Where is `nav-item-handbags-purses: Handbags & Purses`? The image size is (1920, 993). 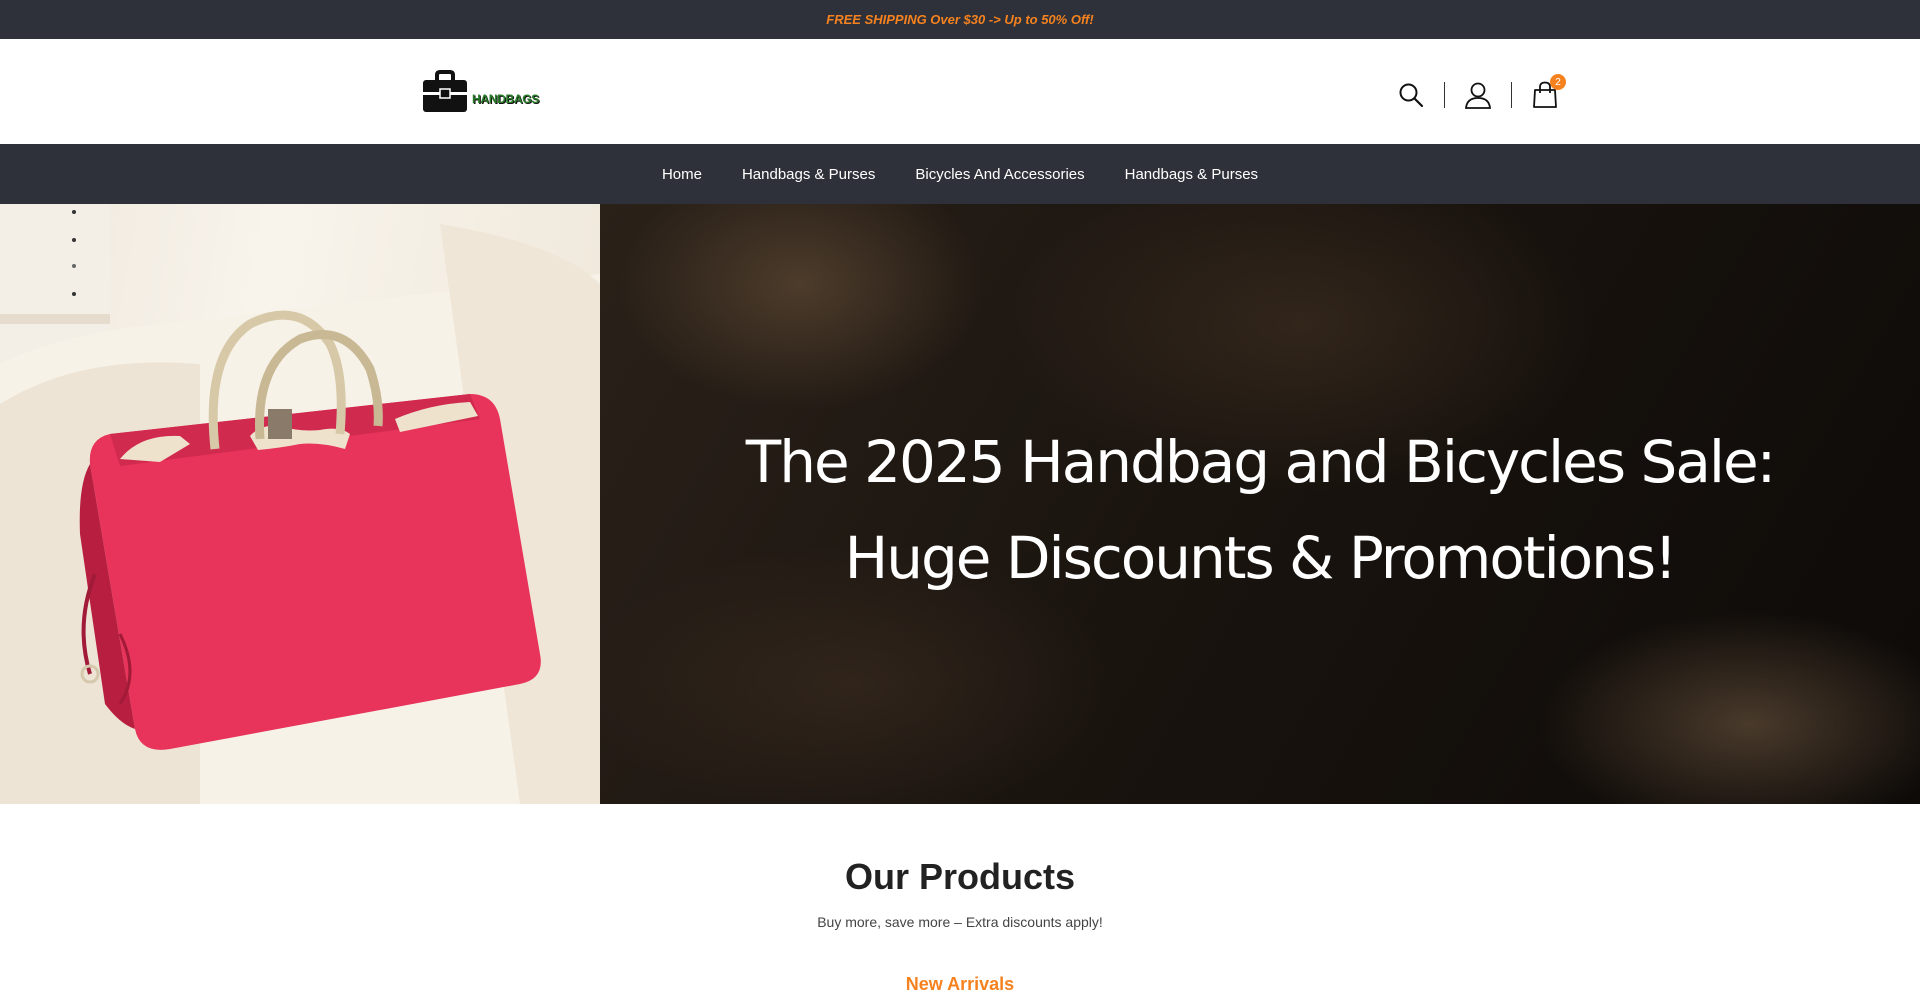 nav-item-handbags-purses: Handbags & Purses is located at coordinates (808, 174).